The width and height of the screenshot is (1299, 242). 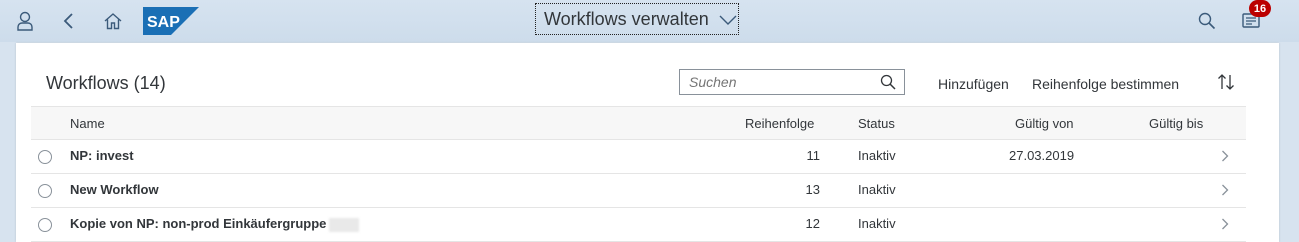 I want to click on notification-badge: 16, so click(x=1260, y=8).